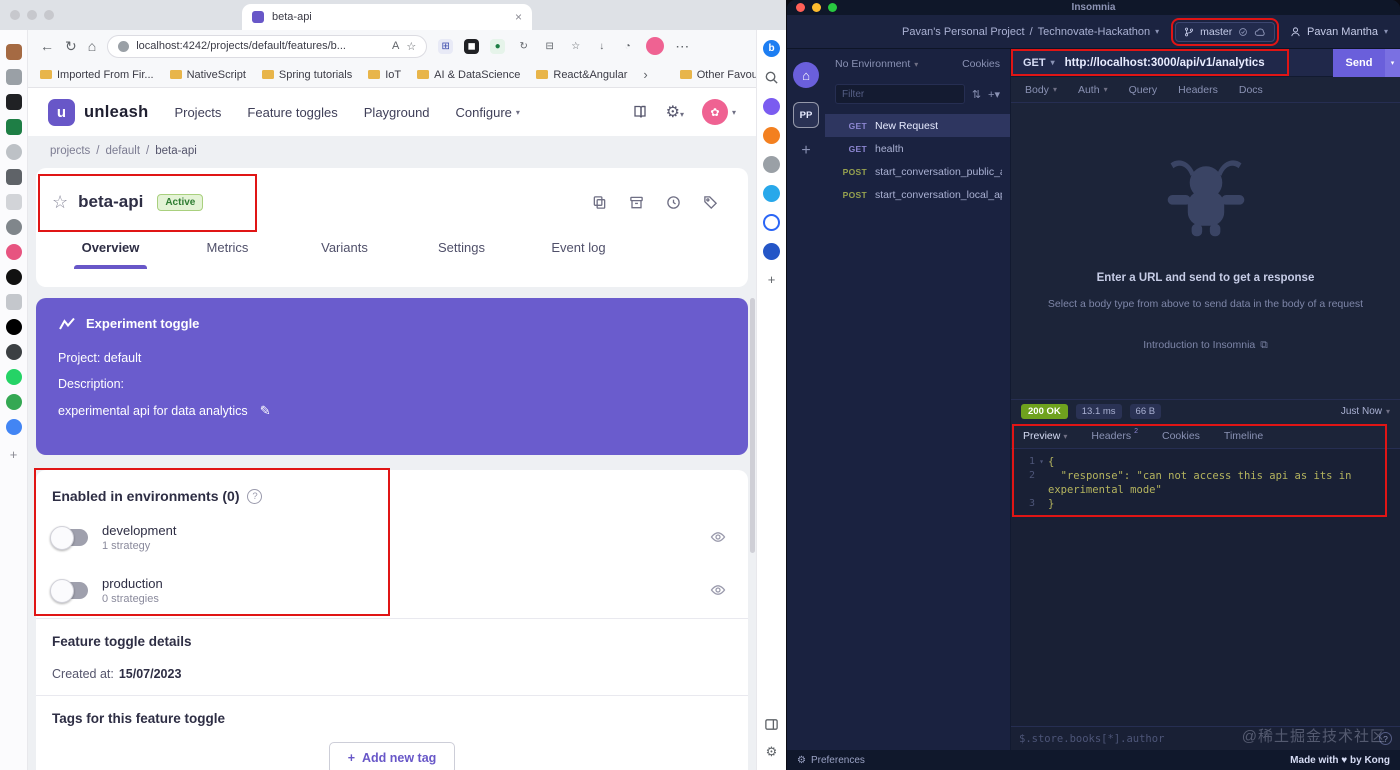 This screenshot has width=1400, height=770. I want to click on nav-playground: Playground, so click(397, 112).